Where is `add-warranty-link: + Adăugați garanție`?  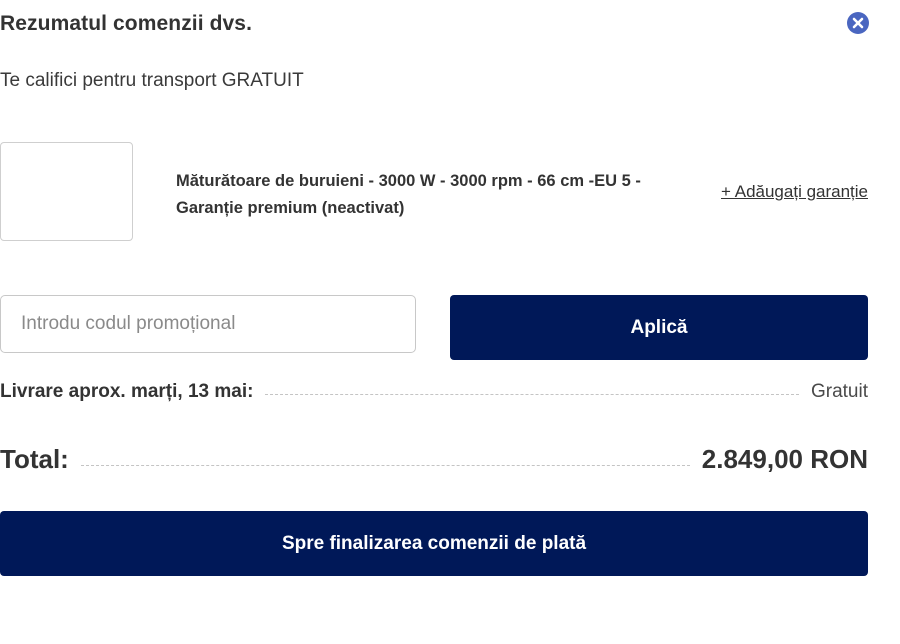
add-warranty-link: + Adăugați garanție is located at coordinates (794, 192).